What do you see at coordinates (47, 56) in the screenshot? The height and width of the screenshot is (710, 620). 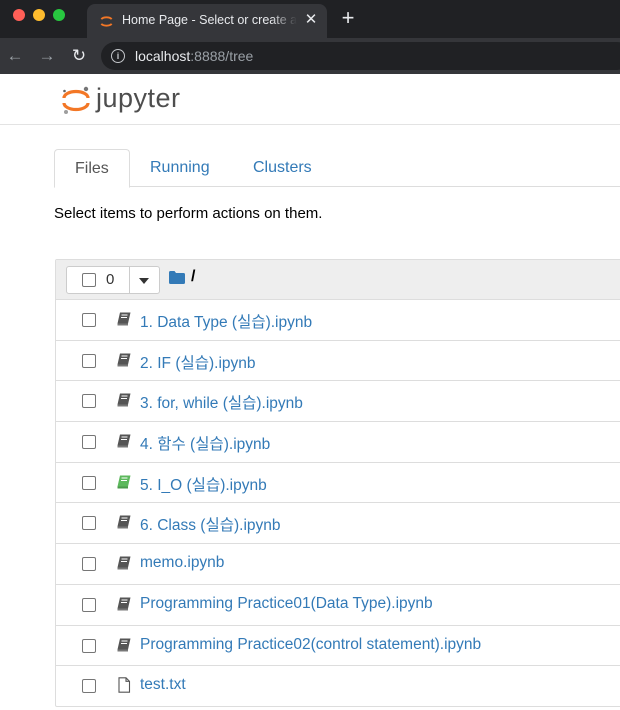 I see `forward-arrow-icon: →` at bounding box center [47, 56].